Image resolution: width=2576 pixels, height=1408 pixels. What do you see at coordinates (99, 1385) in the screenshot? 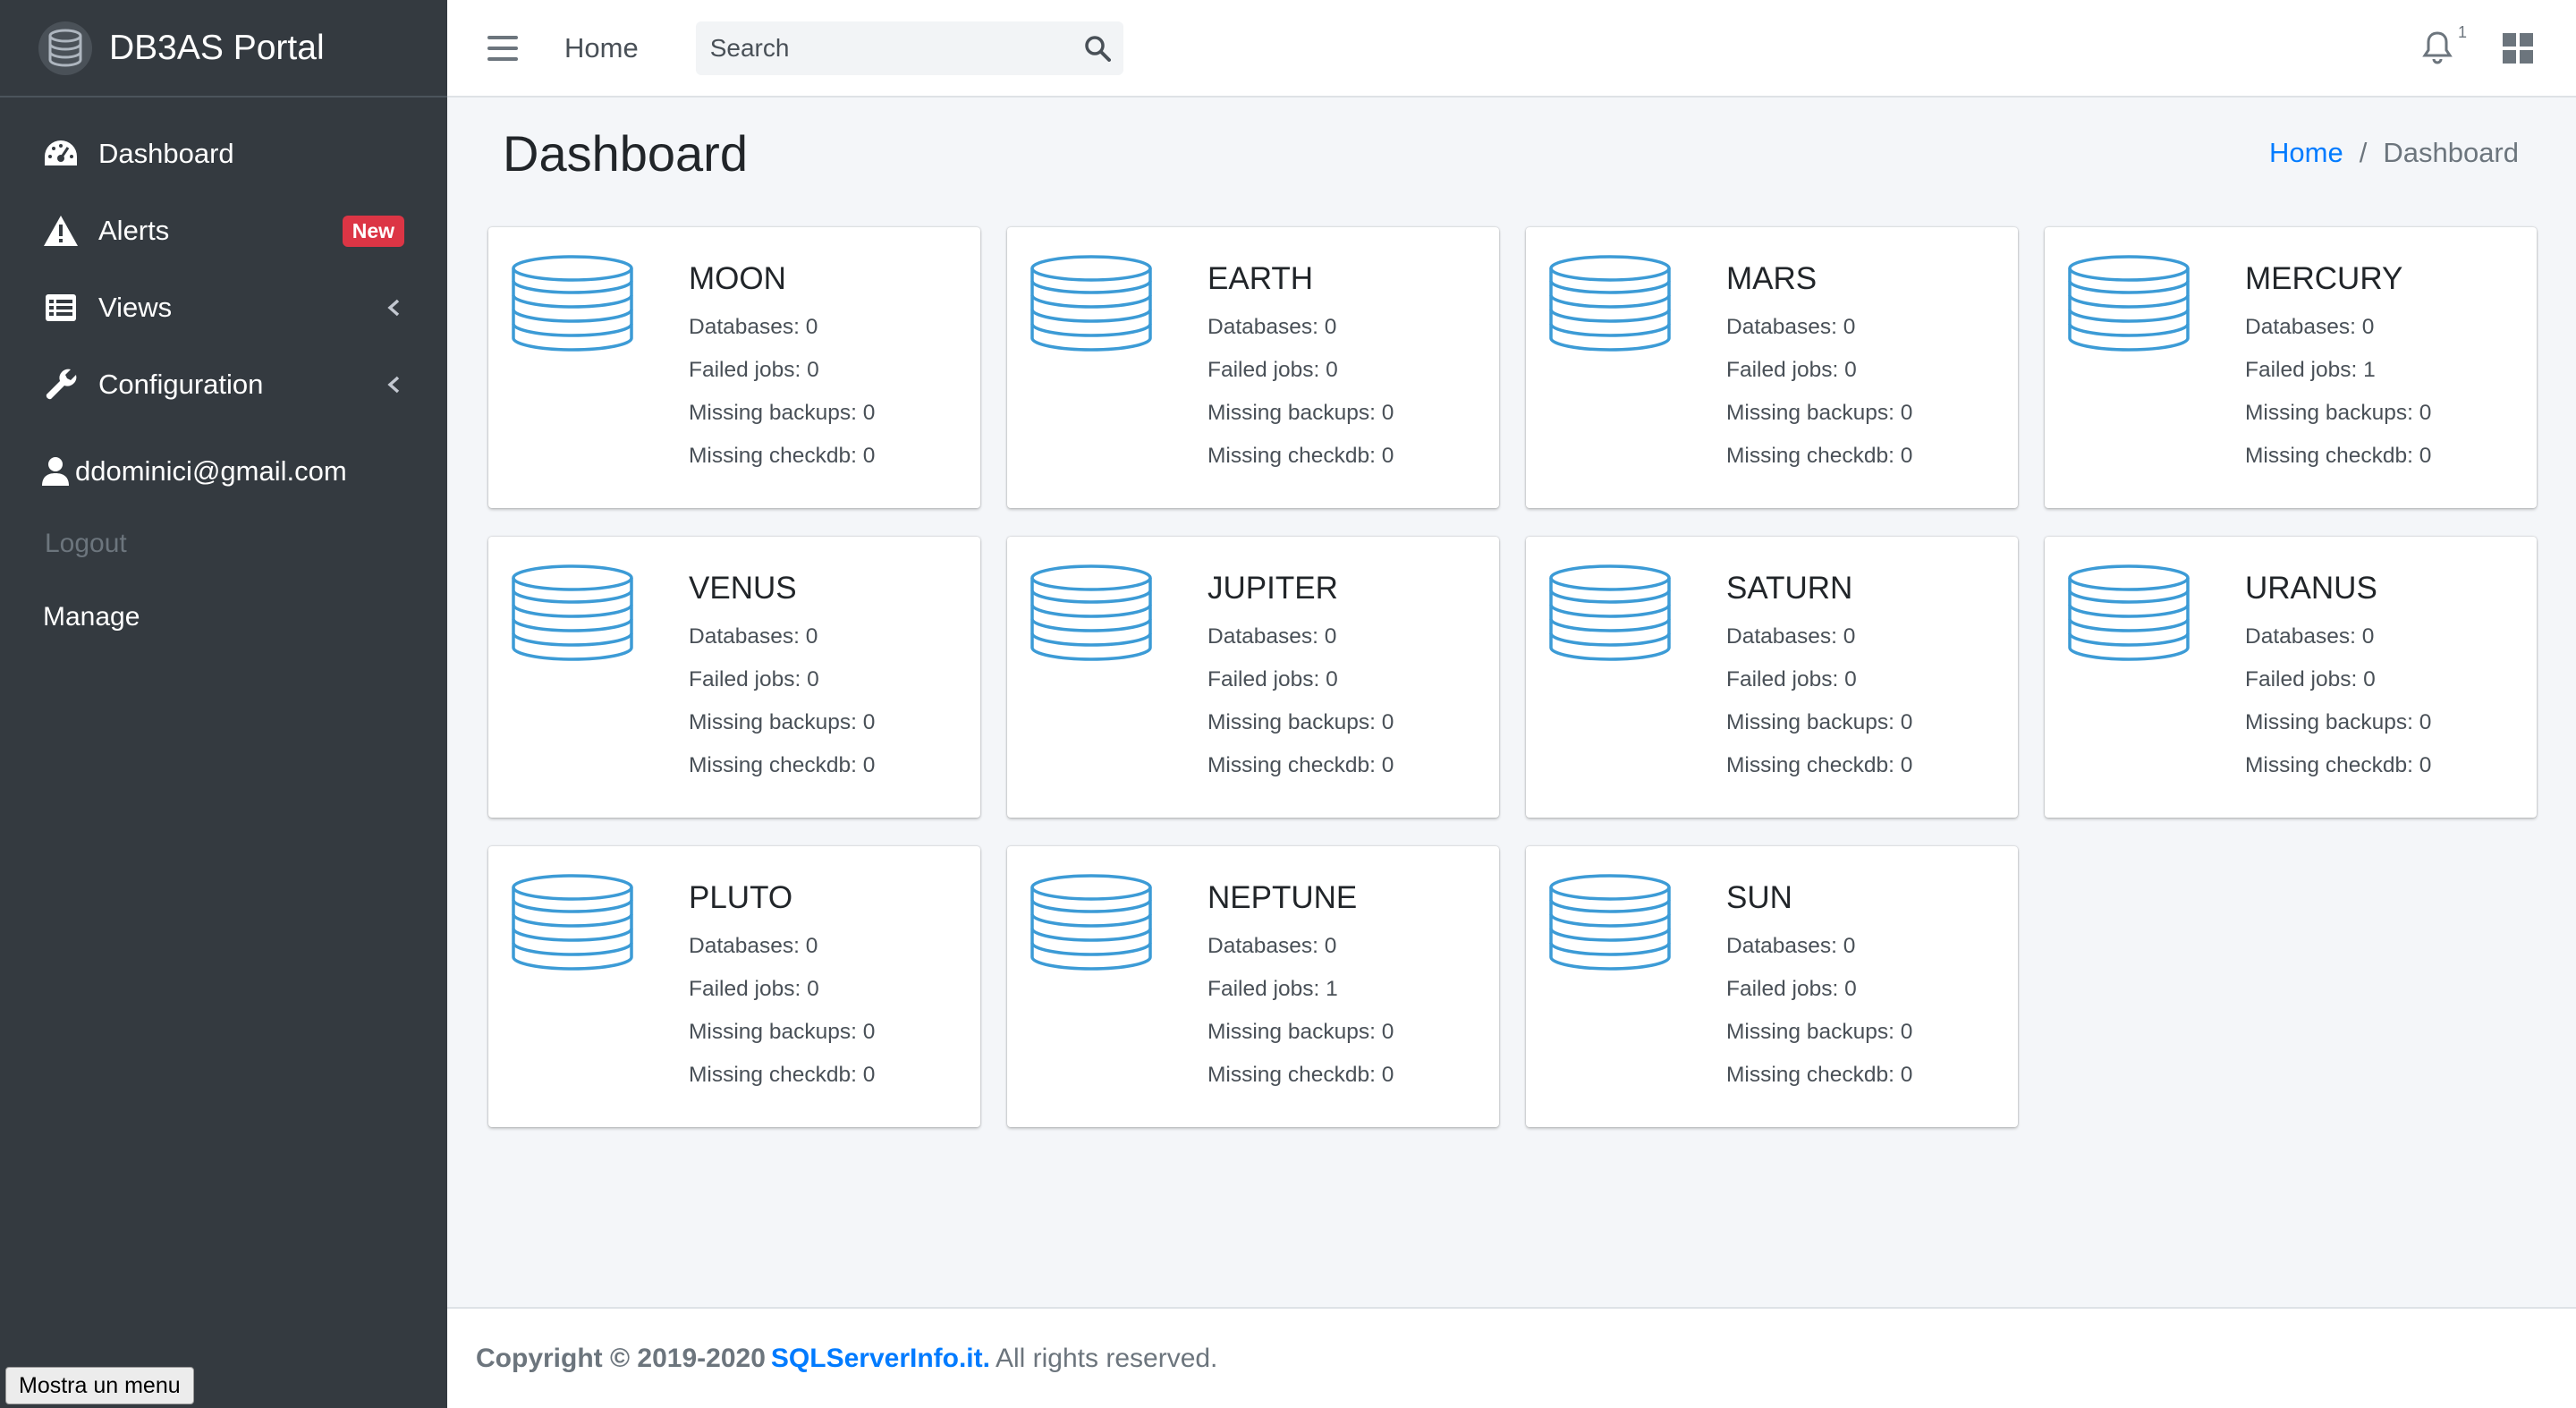
I see `show-menu-tooltip: Mostra un menu` at bounding box center [99, 1385].